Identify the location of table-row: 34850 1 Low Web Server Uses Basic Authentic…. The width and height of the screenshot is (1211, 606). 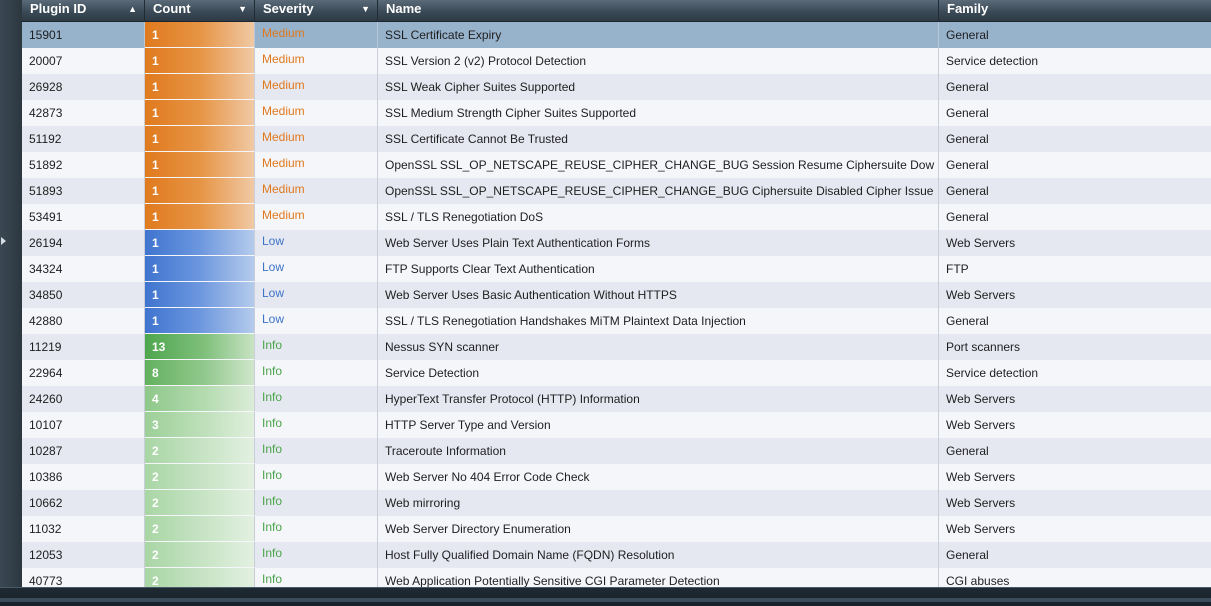
(616, 295).